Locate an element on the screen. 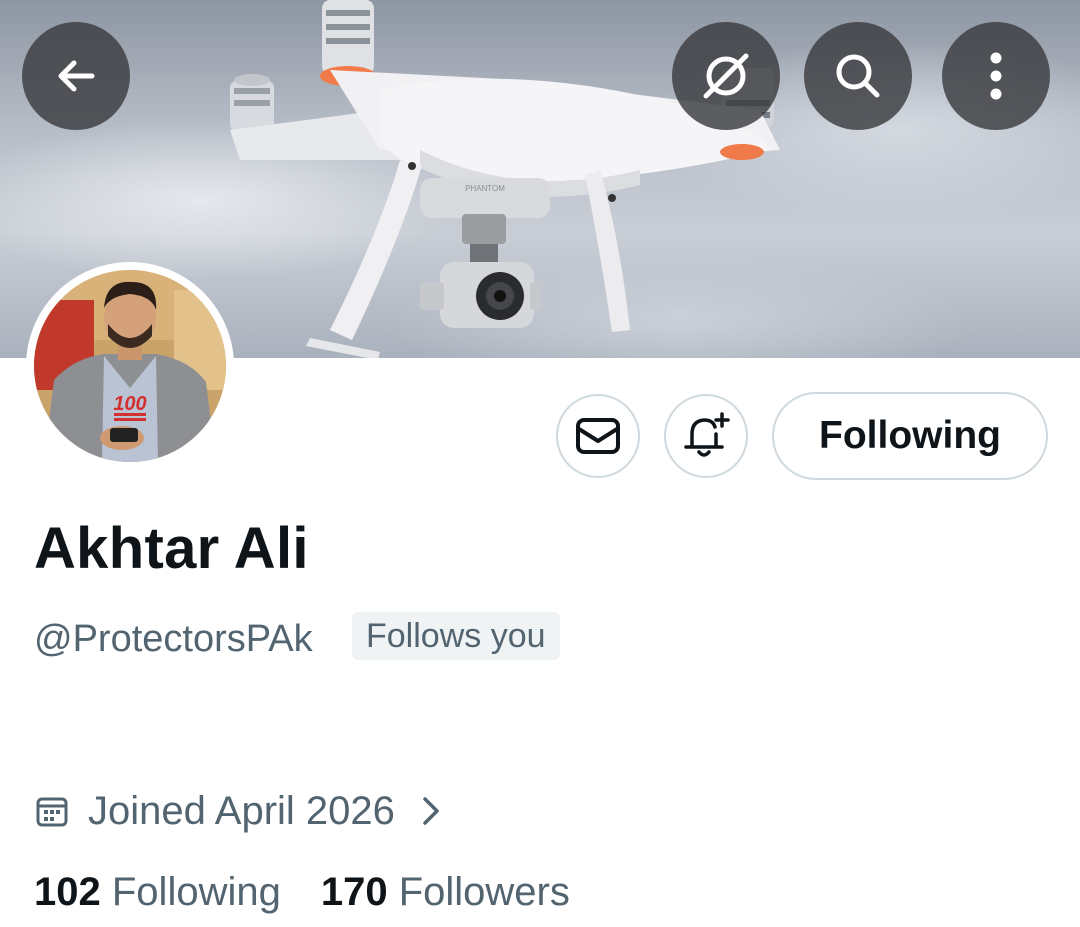  calendar-icon is located at coordinates (52, 812).